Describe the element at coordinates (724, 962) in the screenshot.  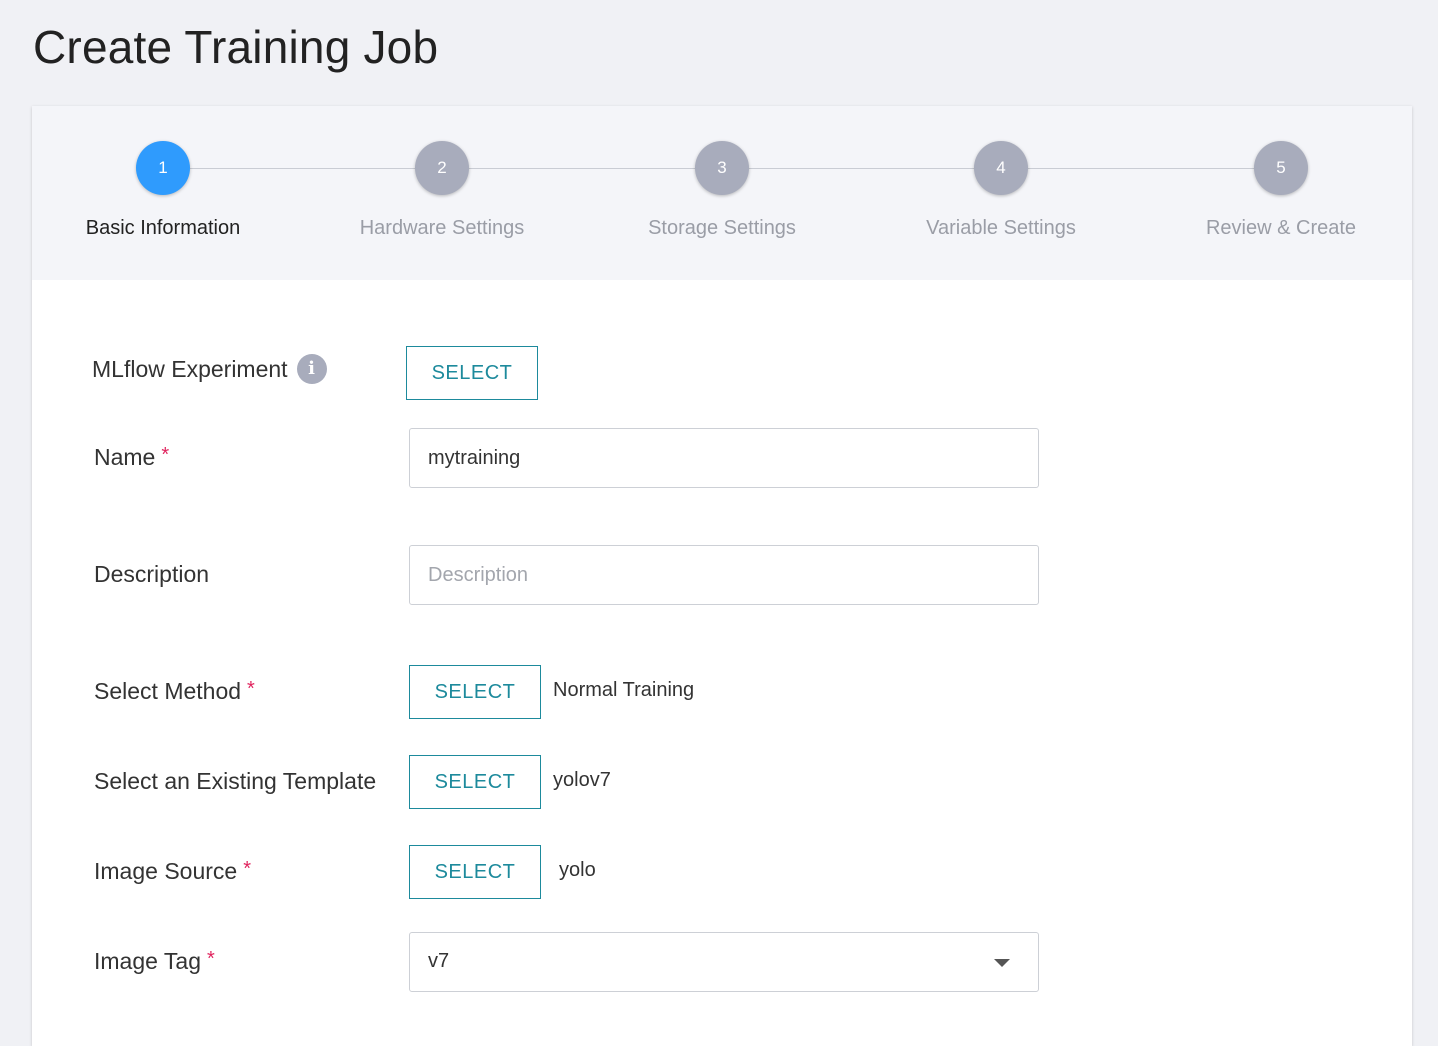
I see `image-tag-select: v7` at that location.